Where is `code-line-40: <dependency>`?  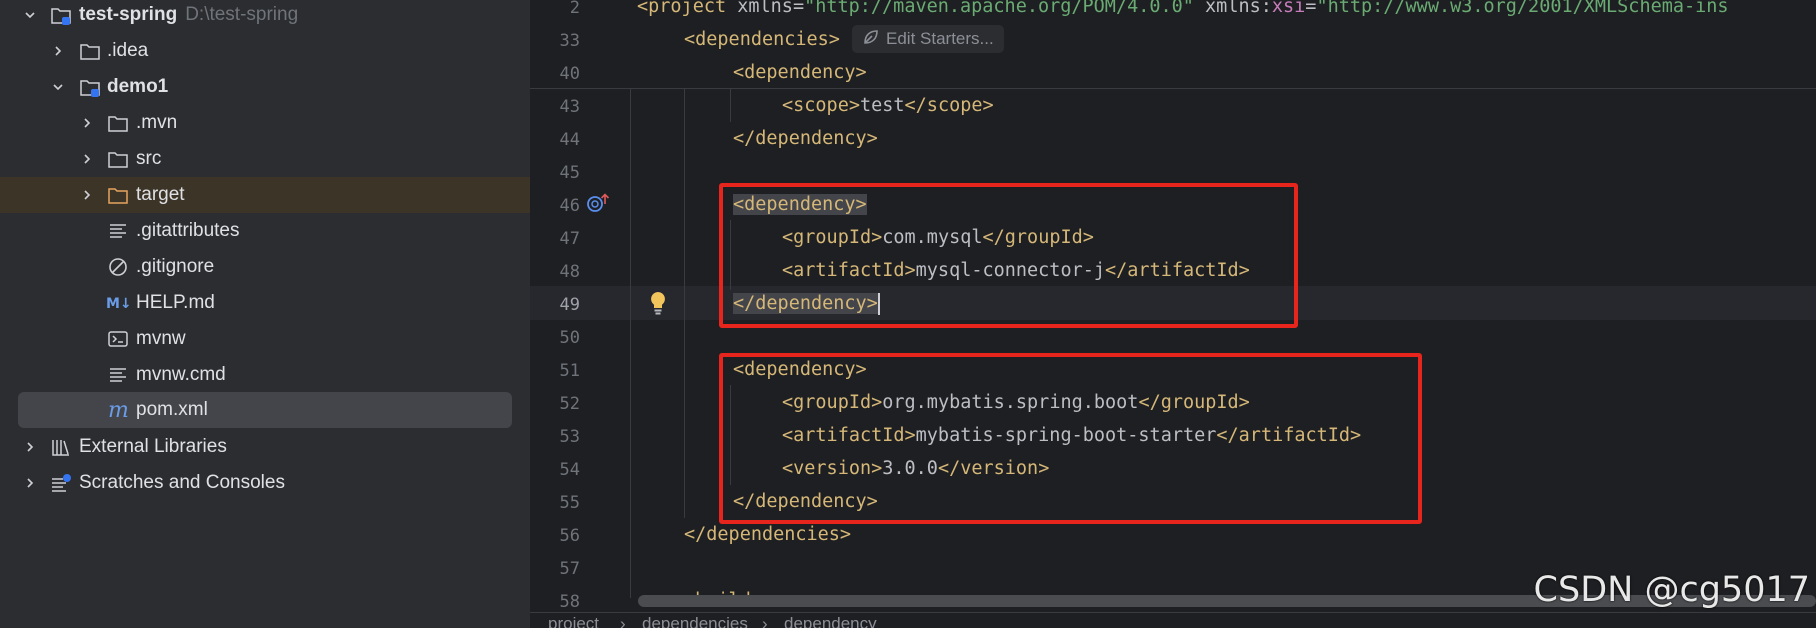 code-line-40: <dependency> is located at coordinates (800, 72).